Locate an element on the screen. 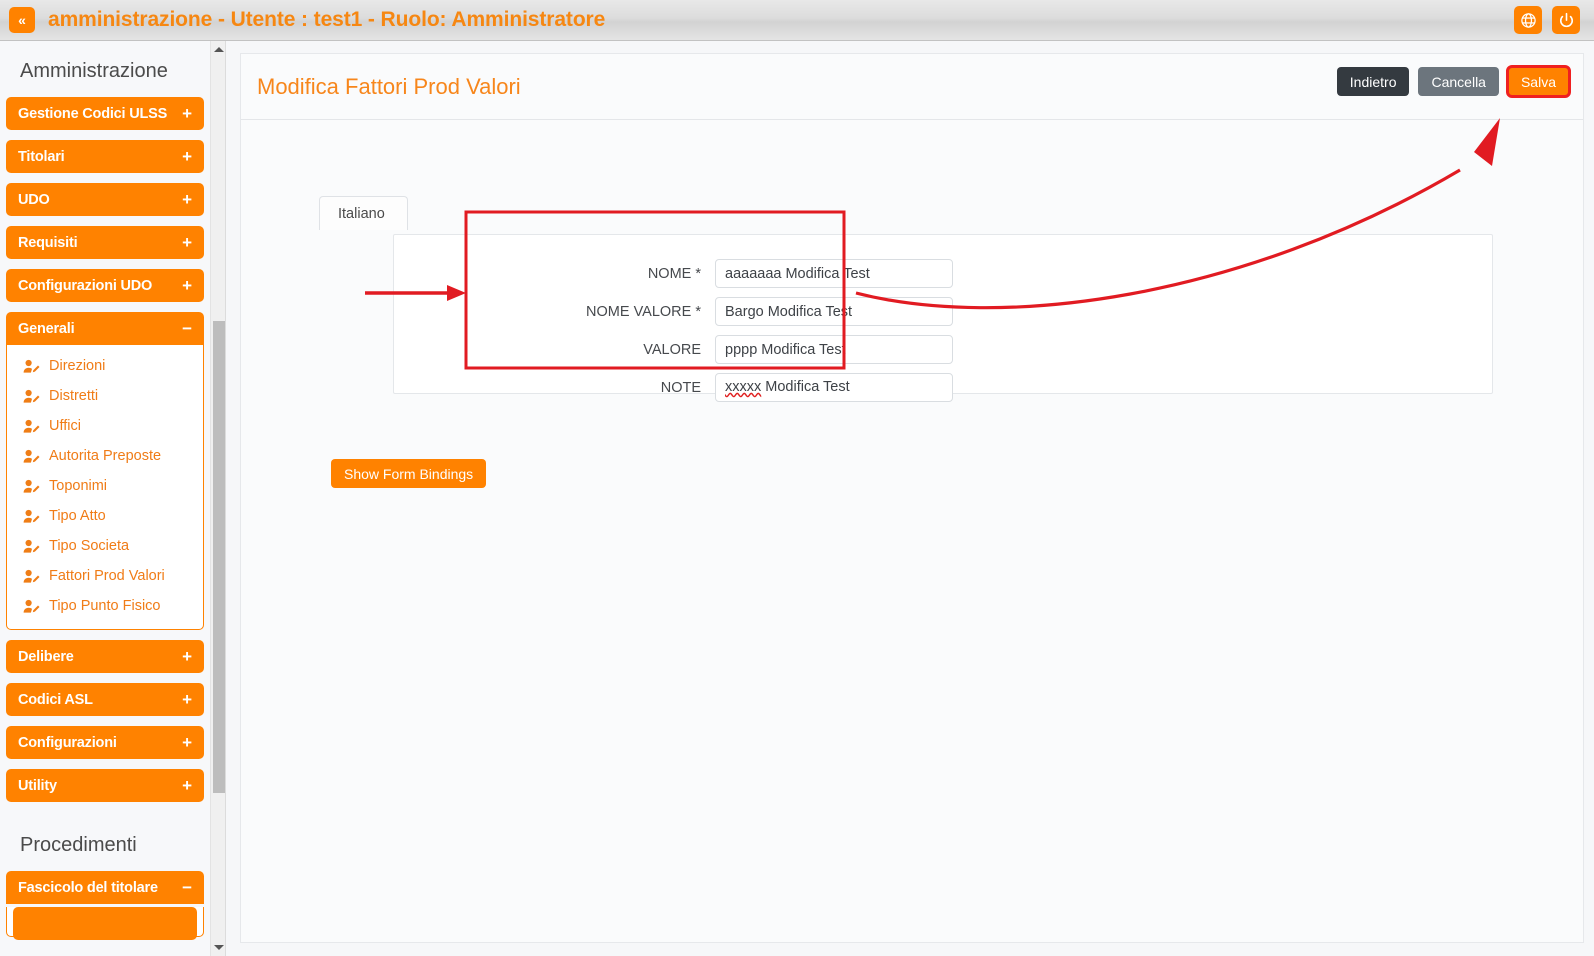 Image resolution: width=1594 pixels, height=956 pixels. sidebar-scrollbar is located at coordinates (218, 498).